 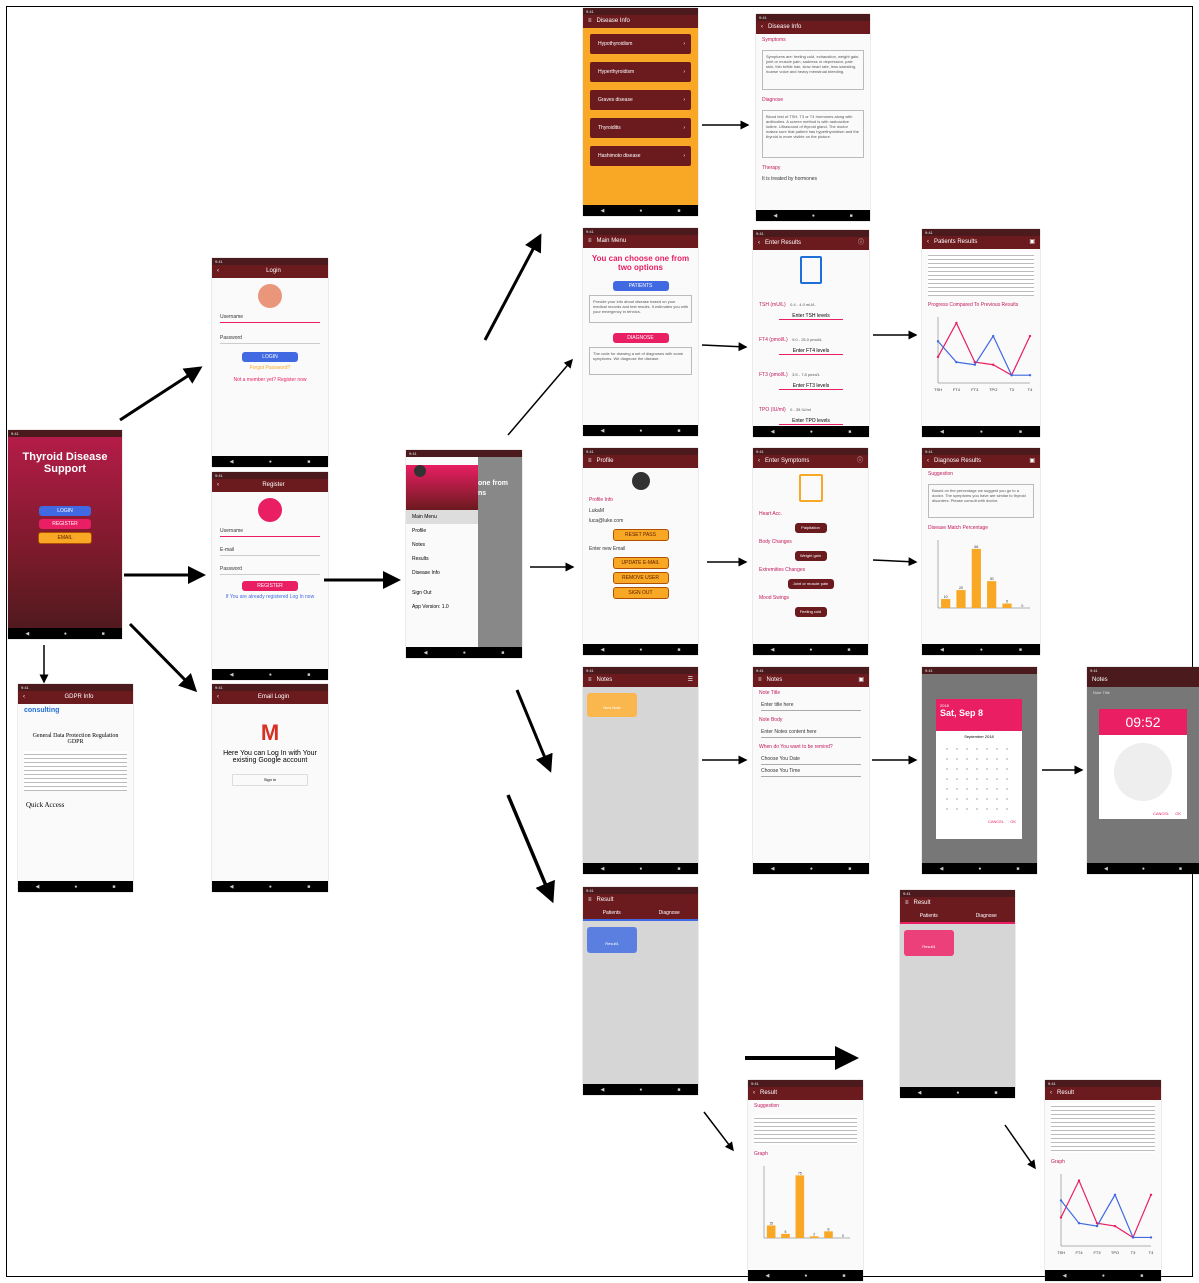 I want to click on add-avatar-icon, so click(x=270, y=510).